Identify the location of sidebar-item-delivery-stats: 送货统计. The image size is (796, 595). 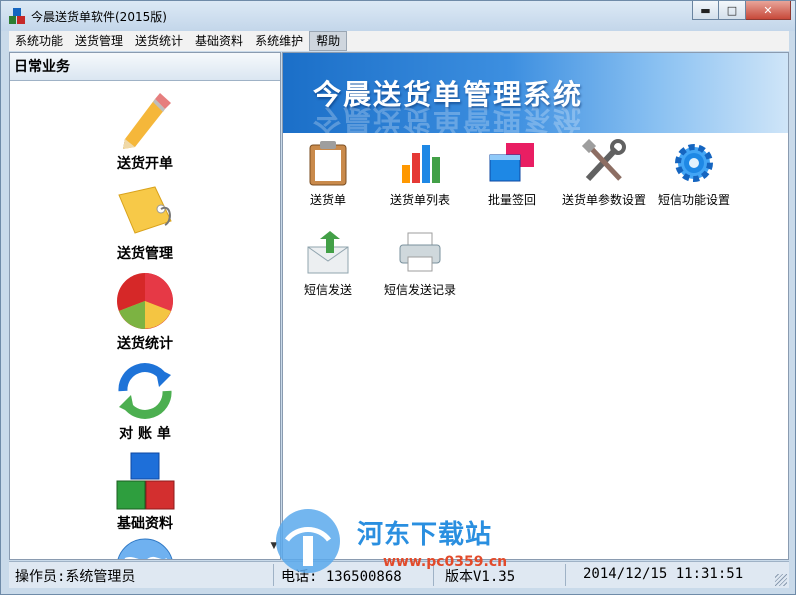
(145, 312).